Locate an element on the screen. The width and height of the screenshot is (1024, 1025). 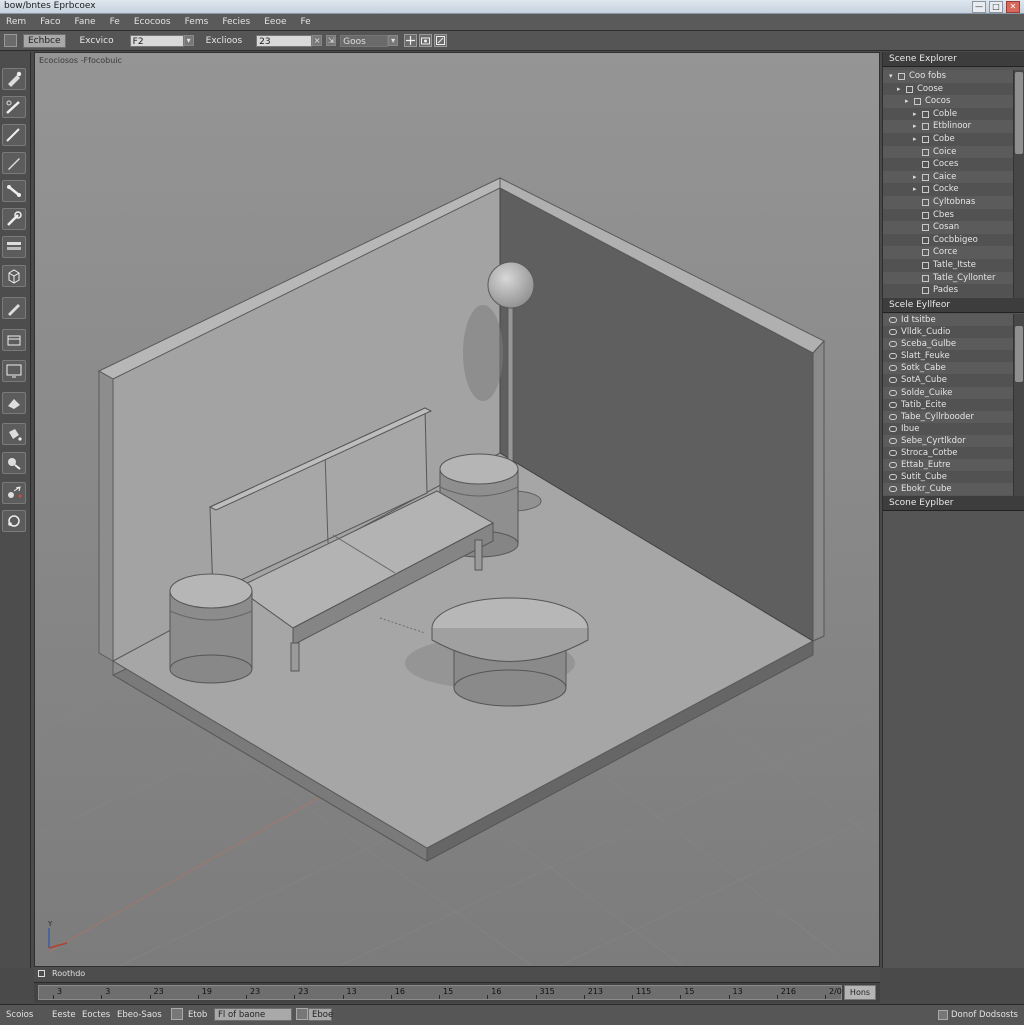
scene-tree-item: Tatle_Itste is located at coordinates (948, 265).